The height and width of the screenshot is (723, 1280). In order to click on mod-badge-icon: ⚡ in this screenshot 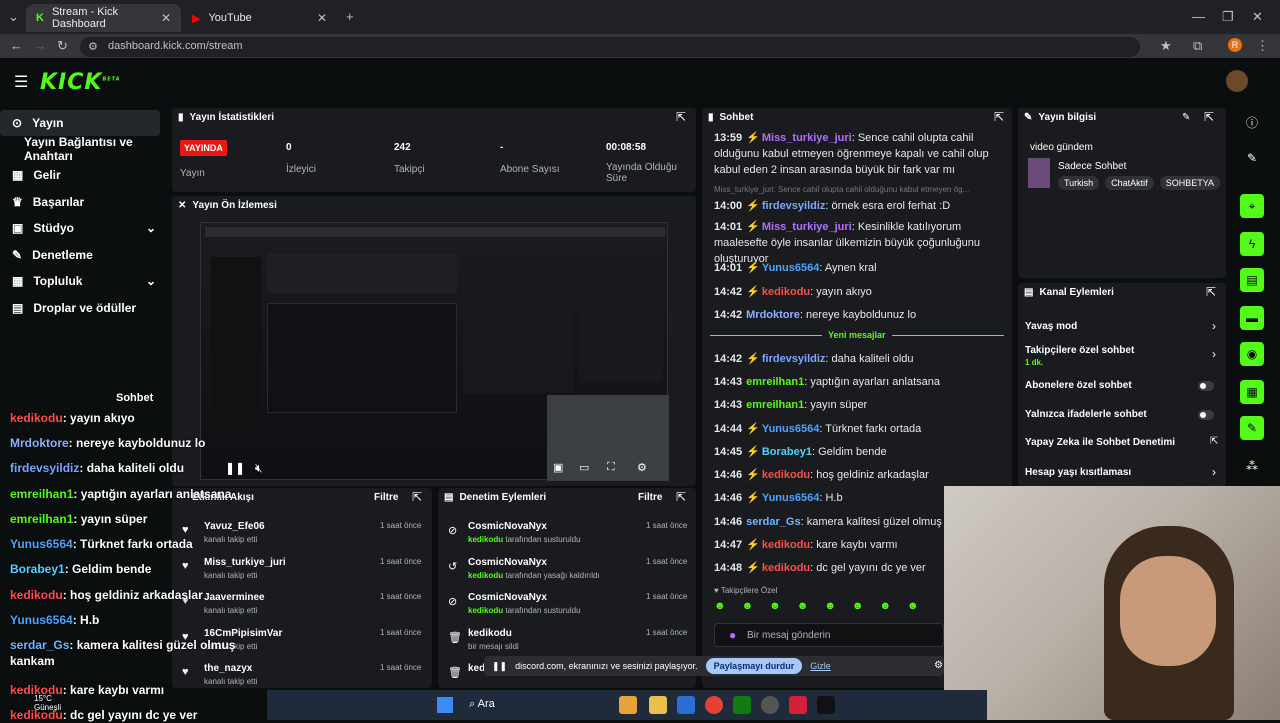, I will do `click(753, 268)`.